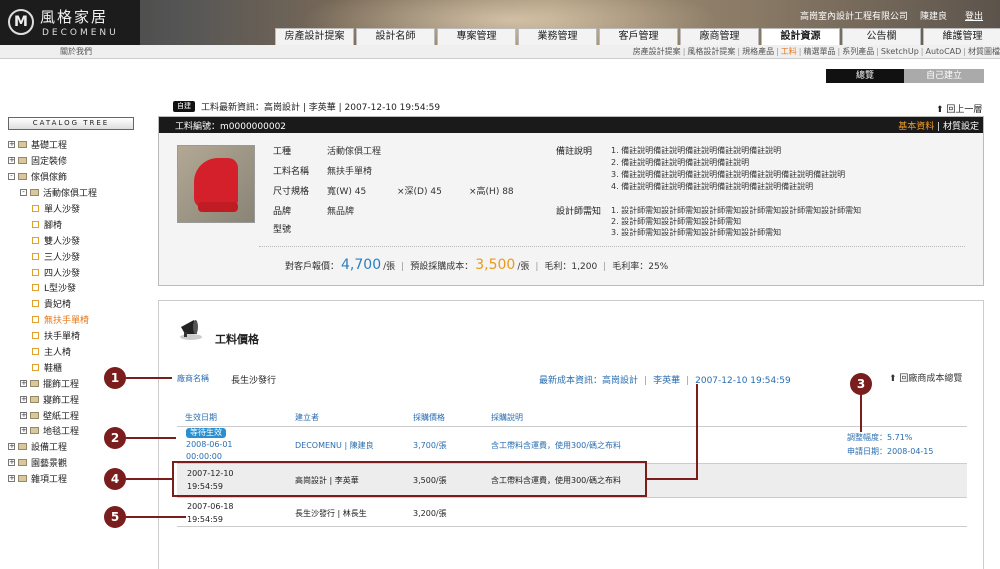 The width and height of the screenshot is (1000, 569). Describe the element at coordinates (282, 152) in the screenshot. I see `spec-label-type: 工種` at that location.